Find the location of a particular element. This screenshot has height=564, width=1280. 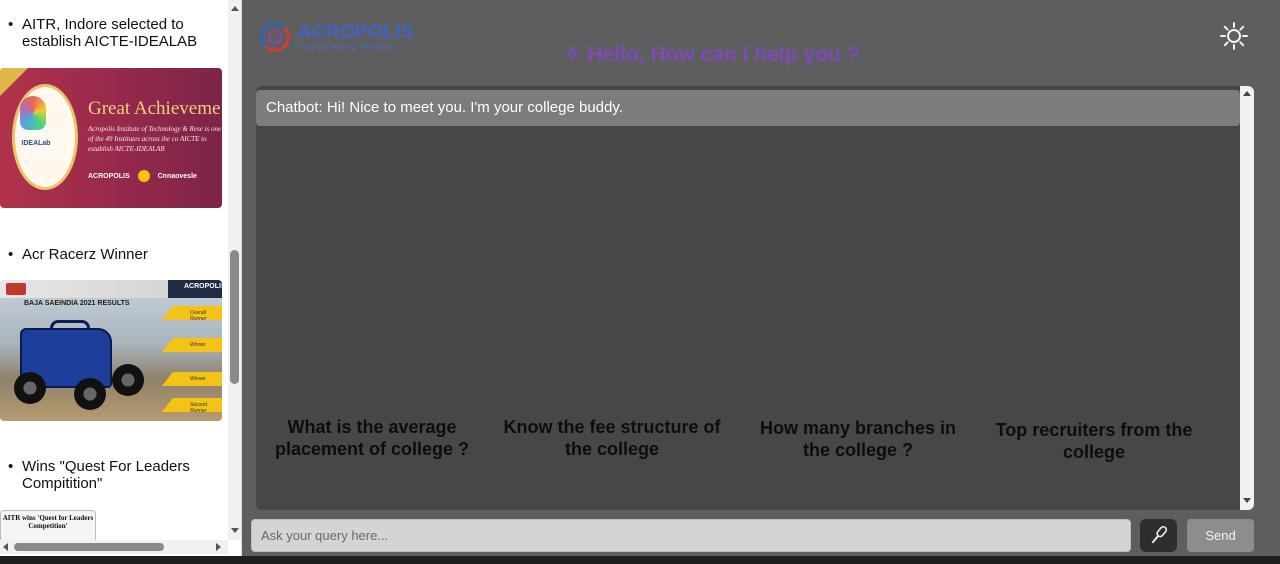

baja-brand: ACROPOLIS is located at coordinates (195, 289).